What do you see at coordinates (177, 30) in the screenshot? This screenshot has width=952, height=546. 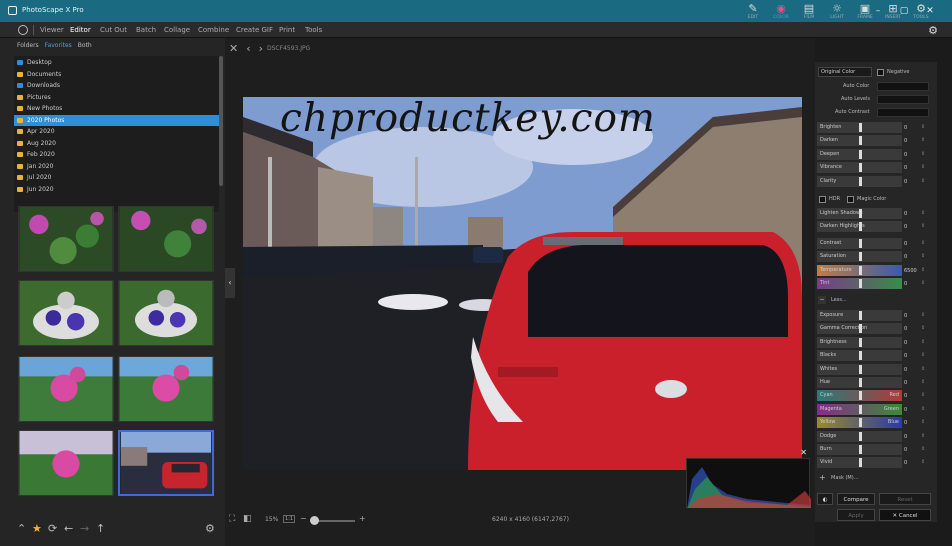 I see `menu-collage: Collage` at bounding box center [177, 30].